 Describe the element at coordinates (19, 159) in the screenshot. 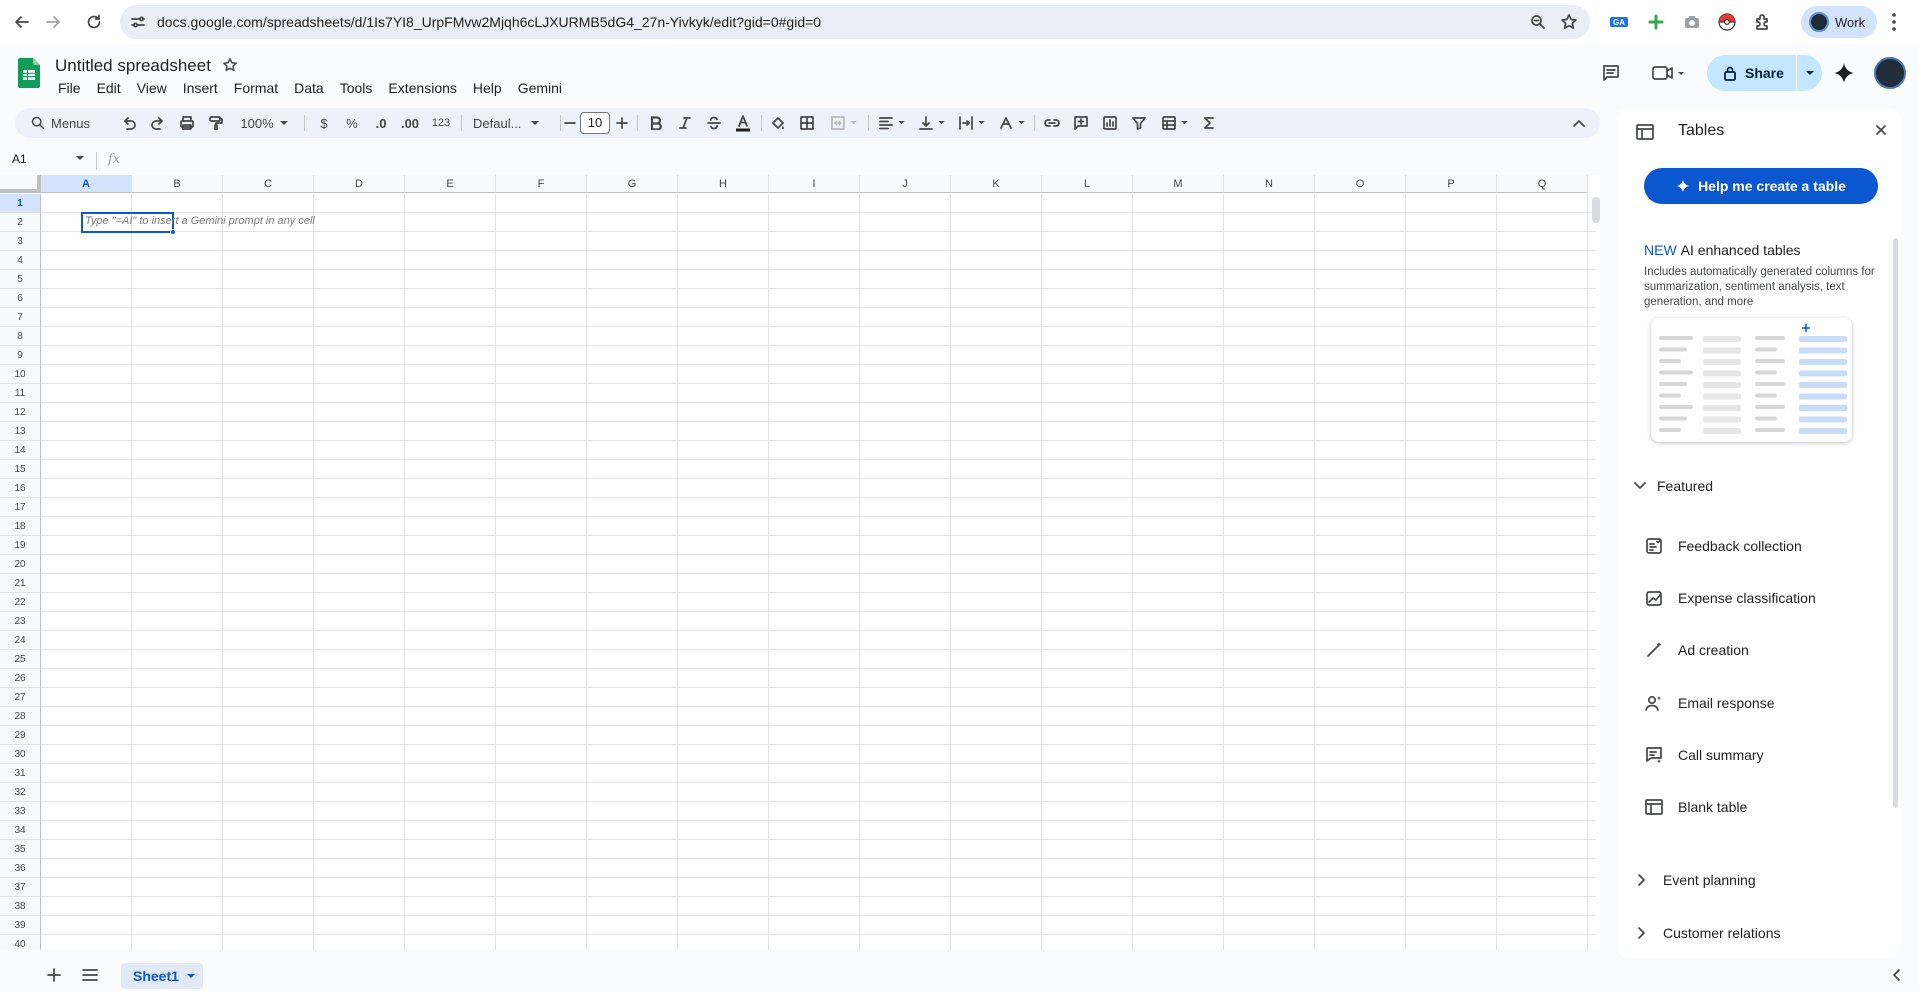

I see `name-box: A1` at that location.